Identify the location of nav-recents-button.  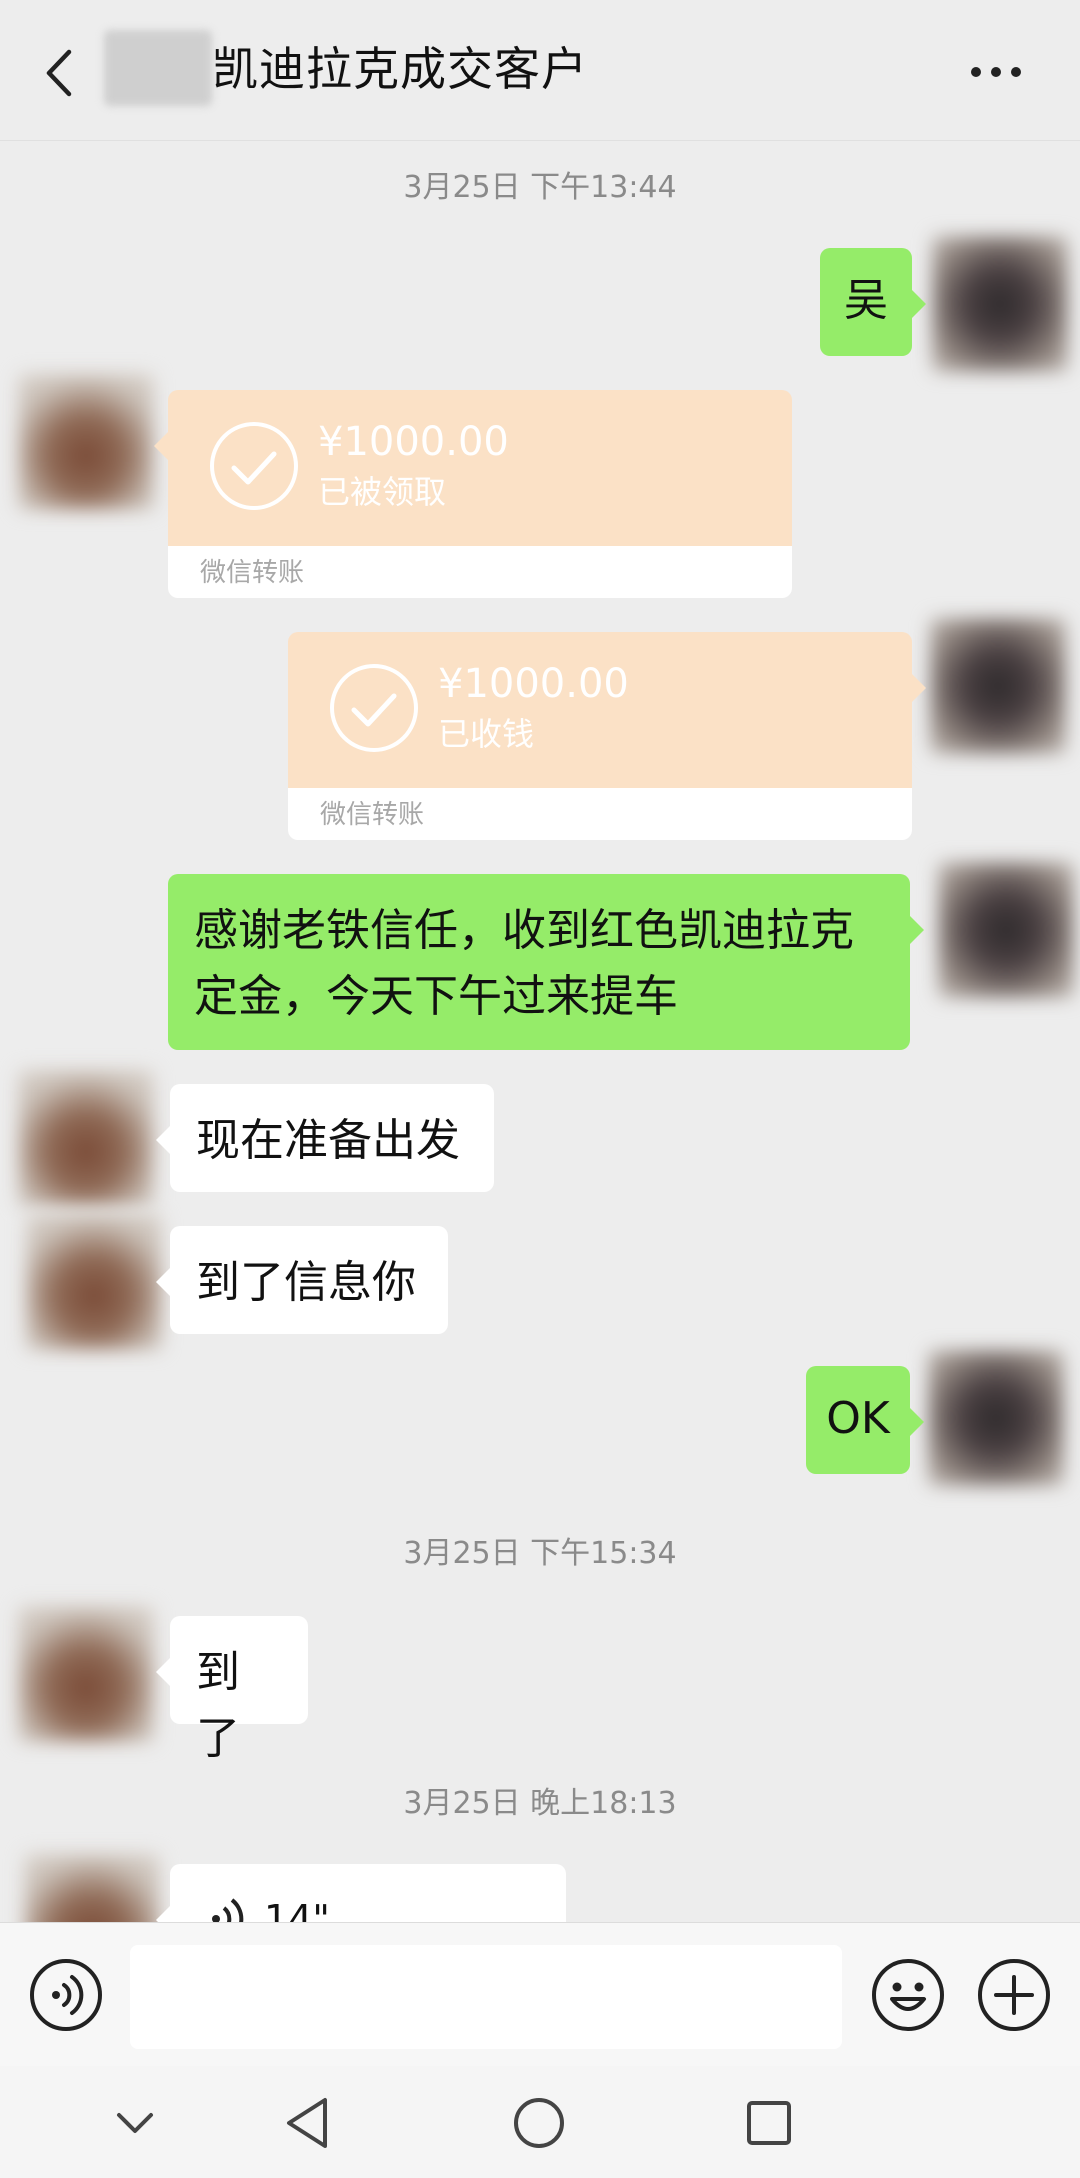
(769, 2123).